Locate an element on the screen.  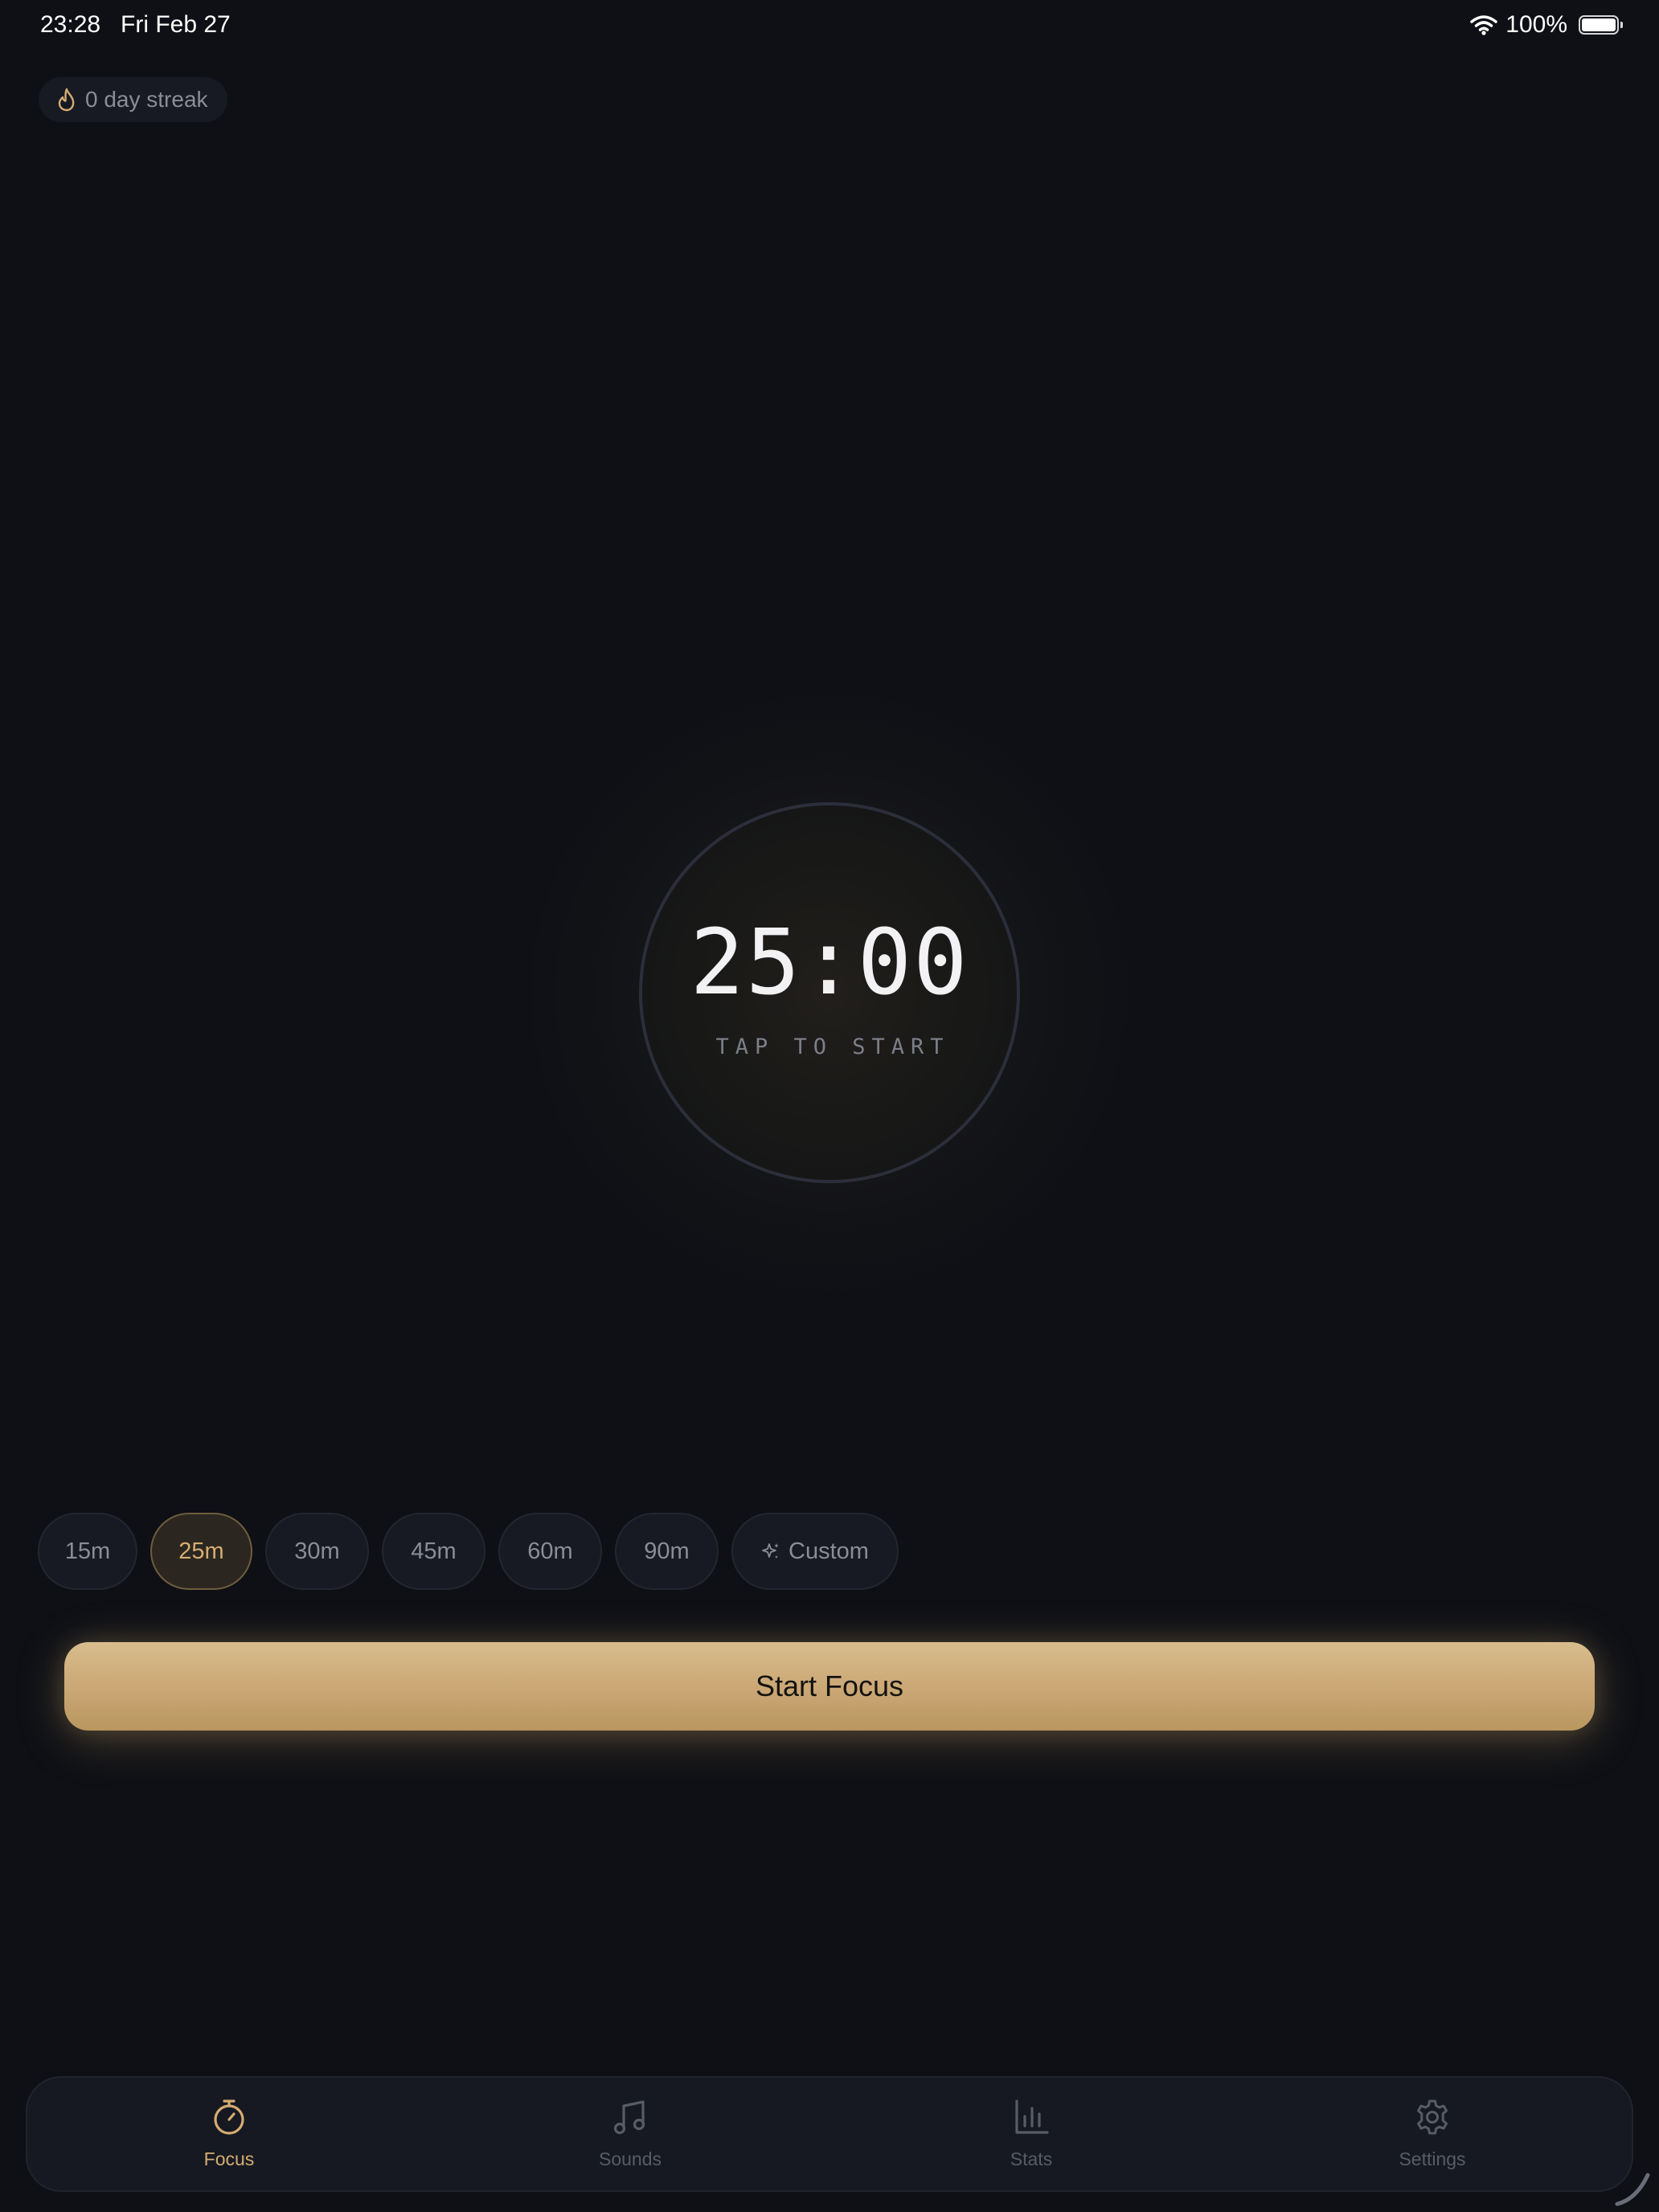
status-date: Fri Feb 27 is located at coordinates (176, 24).